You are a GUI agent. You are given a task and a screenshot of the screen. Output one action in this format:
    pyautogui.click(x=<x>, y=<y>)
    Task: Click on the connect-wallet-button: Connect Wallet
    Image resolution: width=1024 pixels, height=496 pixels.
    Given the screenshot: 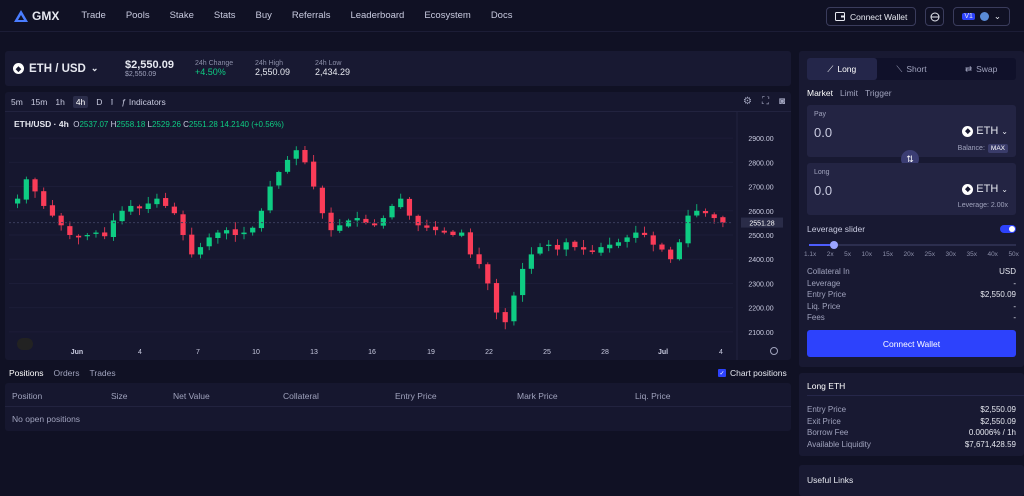 What is the action you would take?
    pyautogui.click(x=911, y=343)
    